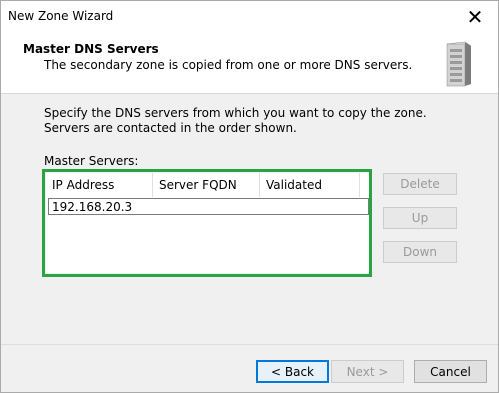  What do you see at coordinates (206, 185) in the screenshot?
I see `column-header-fqdn: Server FQDN` at bounding box center [206, 185].